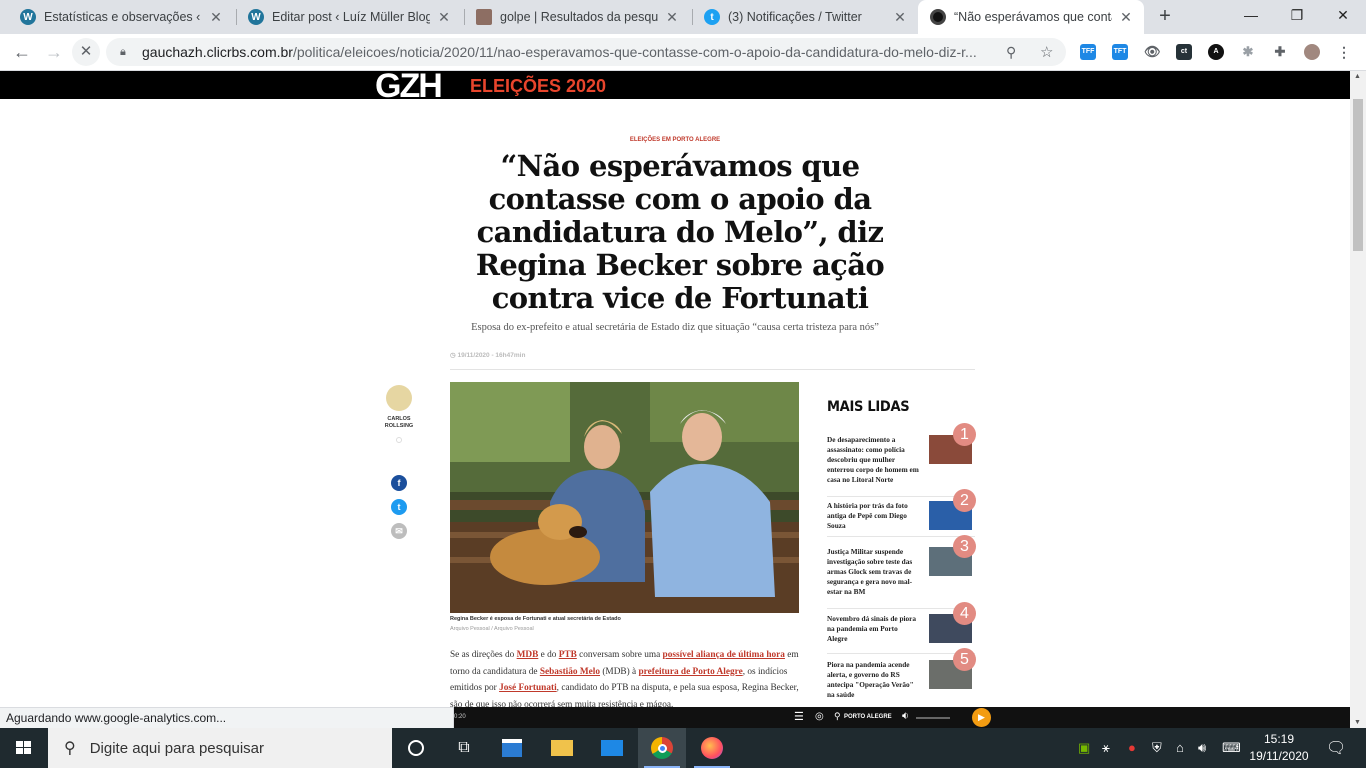 The image size is (1366, 773). Describe the element at coordinates (562, 748) in the screenshot. I see `file-explorer-icon` at that location.